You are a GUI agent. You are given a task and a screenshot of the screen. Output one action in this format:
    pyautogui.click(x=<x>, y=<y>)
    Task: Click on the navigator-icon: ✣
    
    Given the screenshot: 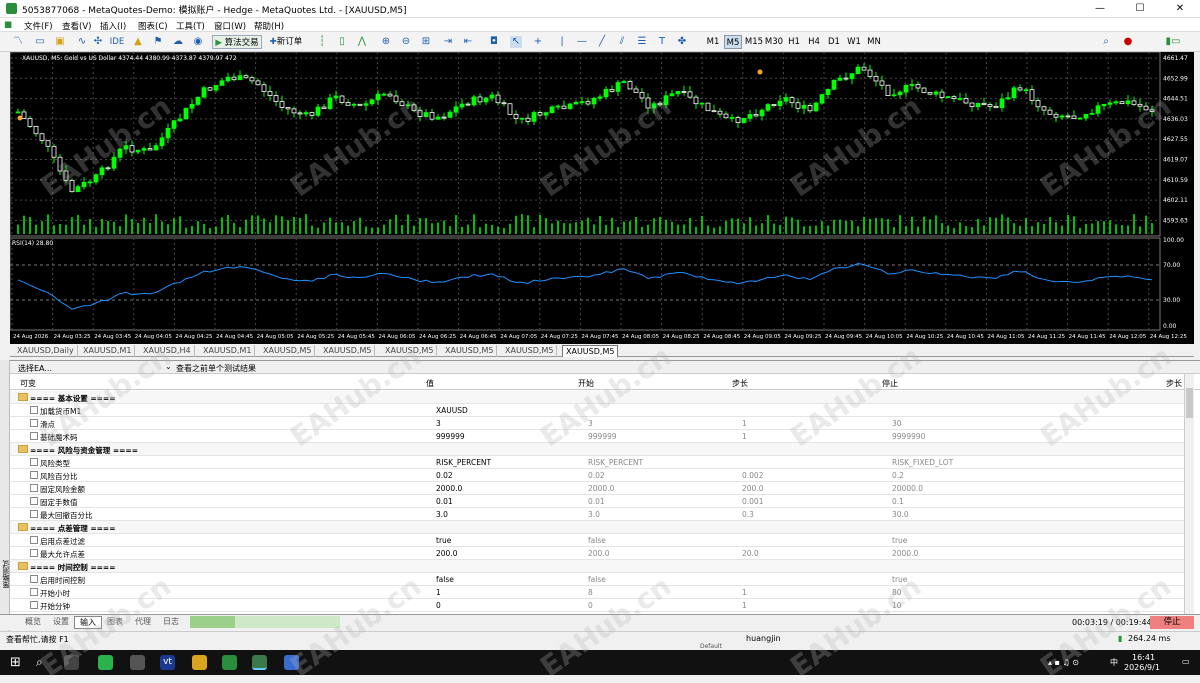 What is the action you would take?
    pyautogui.click(x=98, y=42)
    